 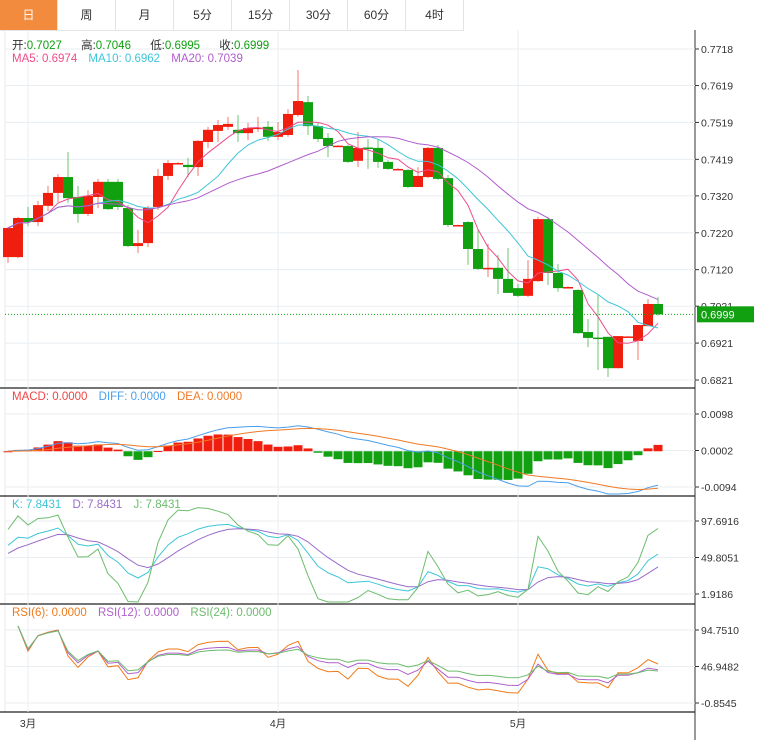 I want to click on kdj-tick-label: 49.8051, so click(x=720, y=559).